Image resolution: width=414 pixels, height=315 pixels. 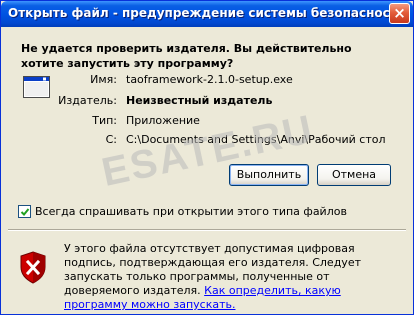 I want to click on name-value: taoframework-2.1.0-setup.exe, so click(x=209, y=79).